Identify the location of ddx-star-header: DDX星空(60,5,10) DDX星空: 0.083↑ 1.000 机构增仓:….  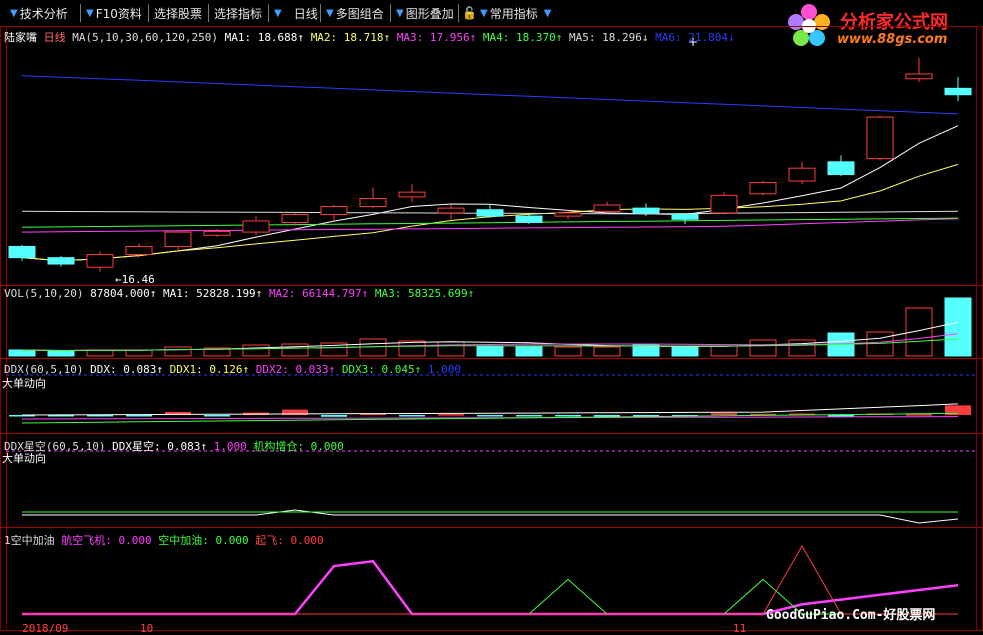
(174, 446).